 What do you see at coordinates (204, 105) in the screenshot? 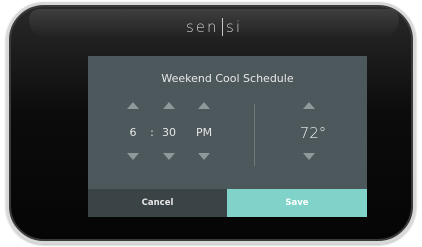
I see `period-up-arrow-icon` at bounding box center [204, 105].